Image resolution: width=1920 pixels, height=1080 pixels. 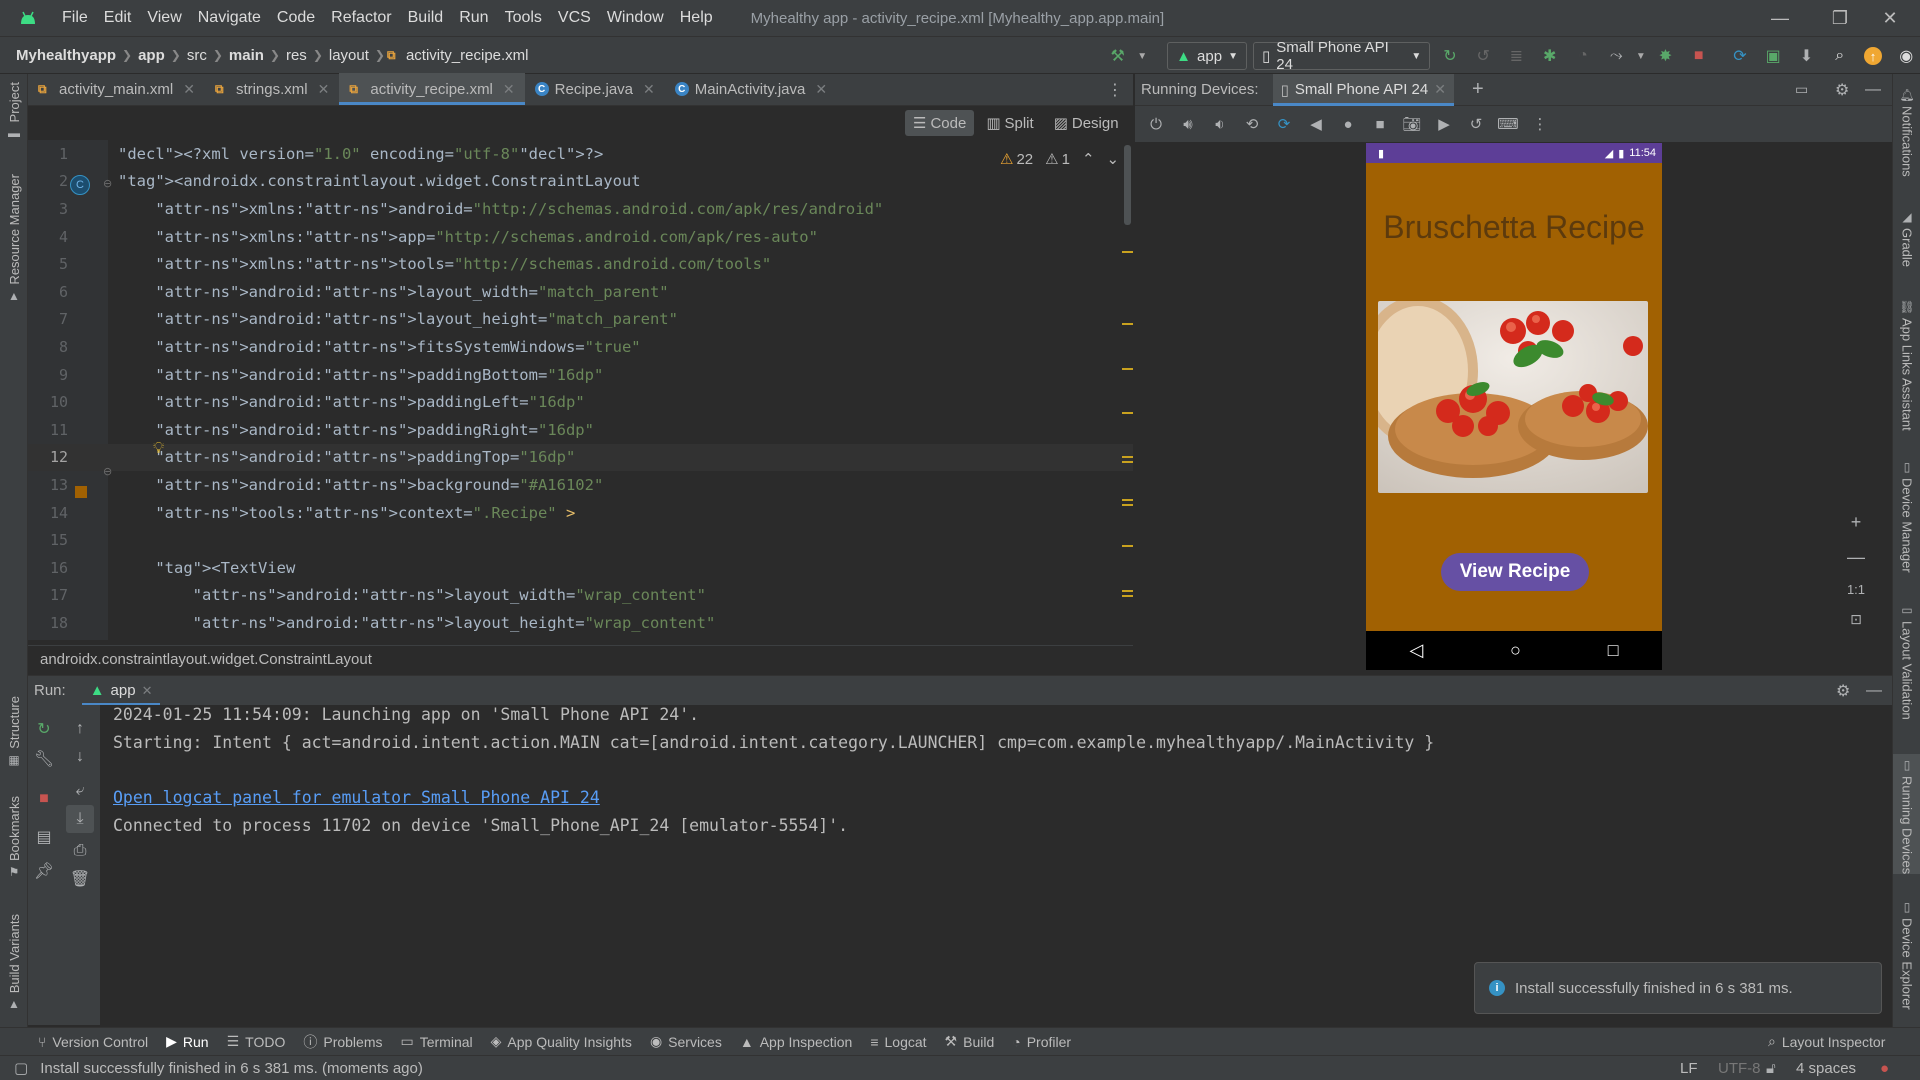 I want to click on menu-navigate: Navigate, so click(x=229, y=18).